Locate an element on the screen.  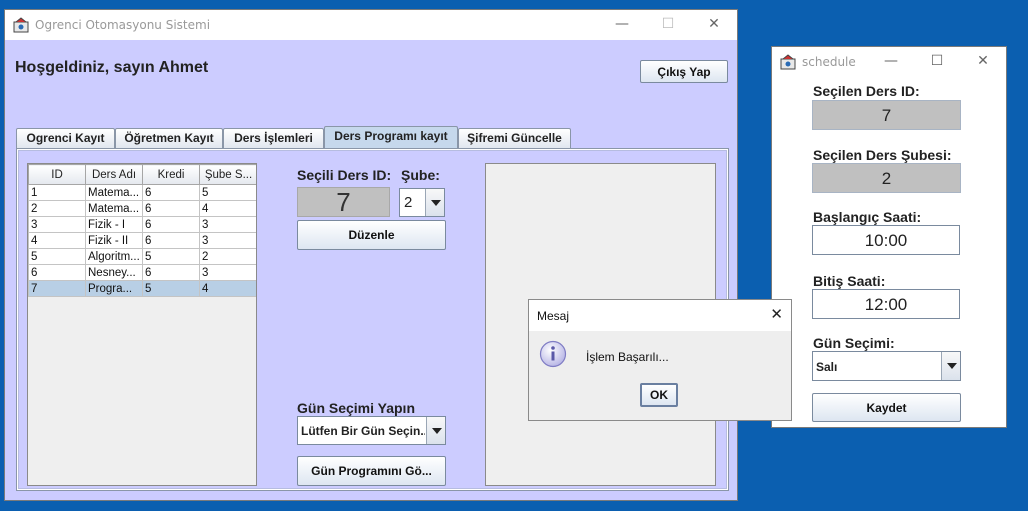
selected-course-label: Seçili Ders ID: is located at coordinates (344, 175).